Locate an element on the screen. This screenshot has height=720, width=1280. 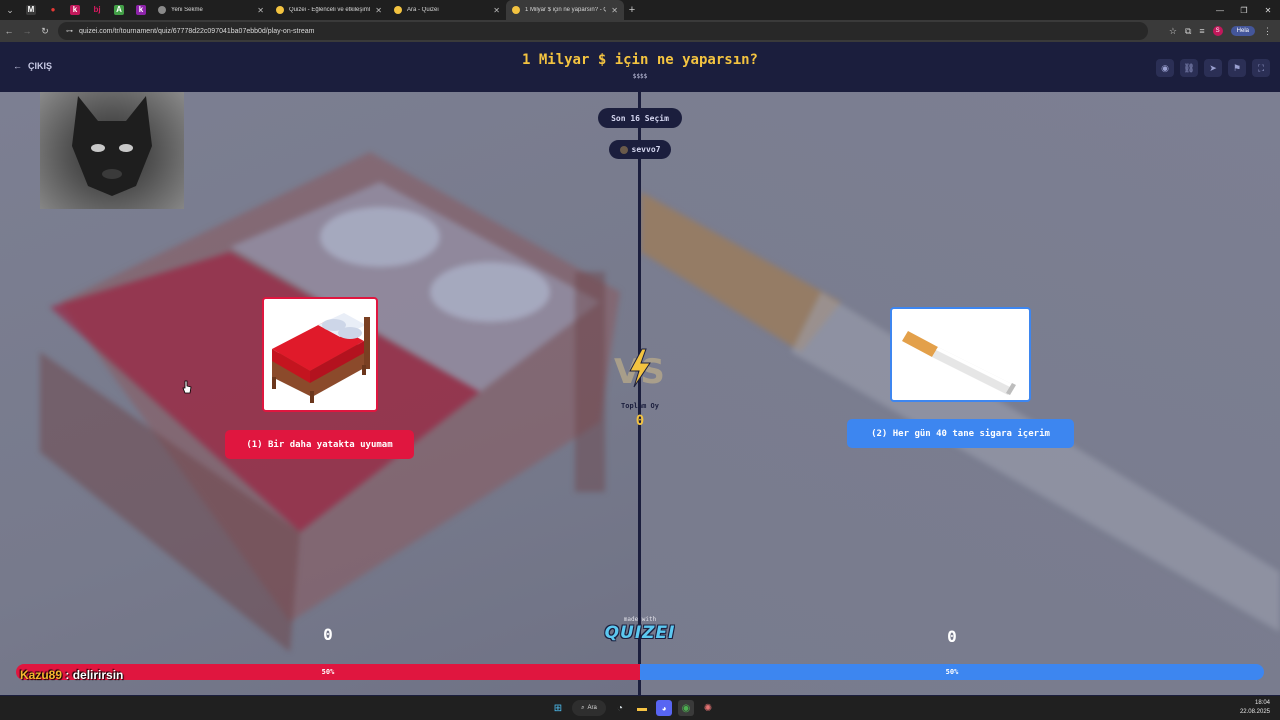
pinned-tab-3: k is located at coordinates (75, 10).